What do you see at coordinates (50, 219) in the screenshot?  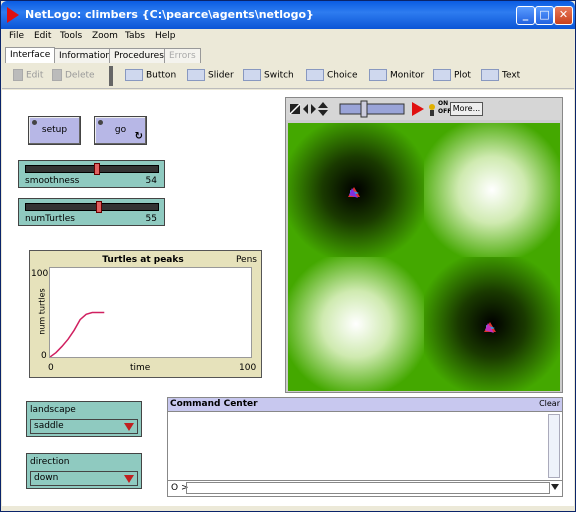 I see `slider-label: numTurtles` at bounding box center [50, 219].